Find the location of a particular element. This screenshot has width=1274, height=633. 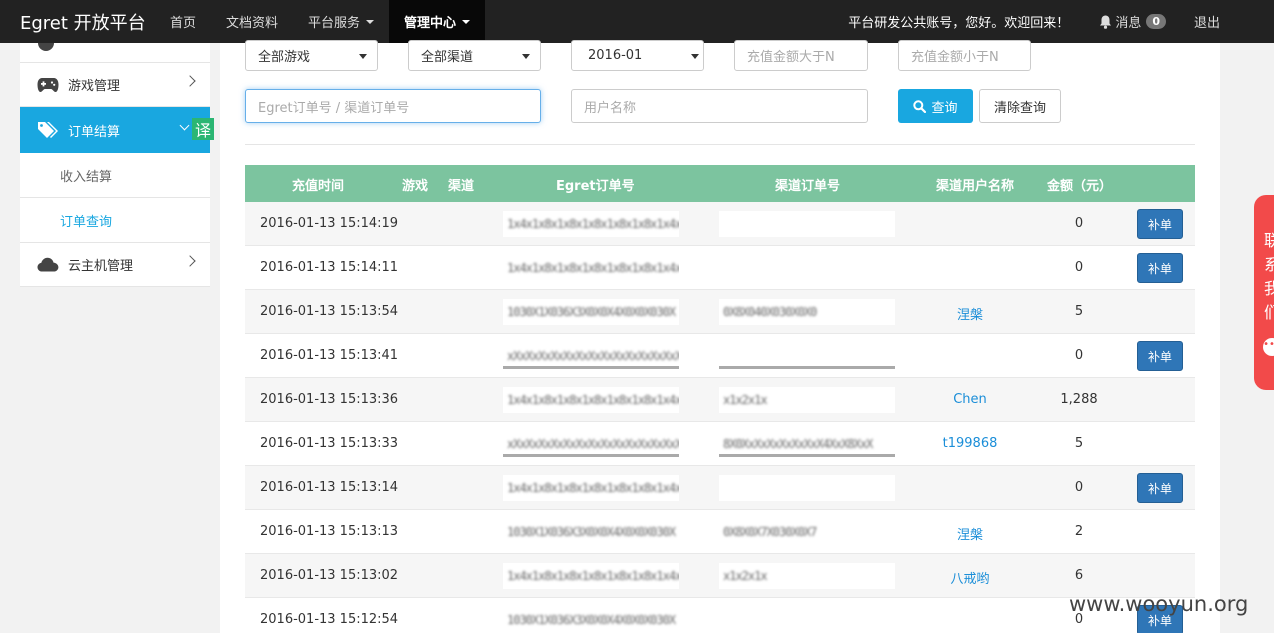

cell-recharge-time: 2016-01-13 15:13:36 is located at coordinates (329, 399).